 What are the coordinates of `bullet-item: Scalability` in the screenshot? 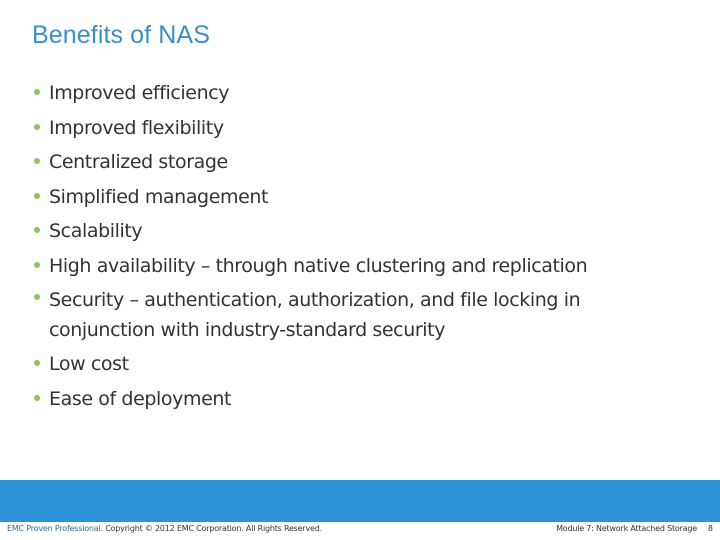 It's located at (319, 231).